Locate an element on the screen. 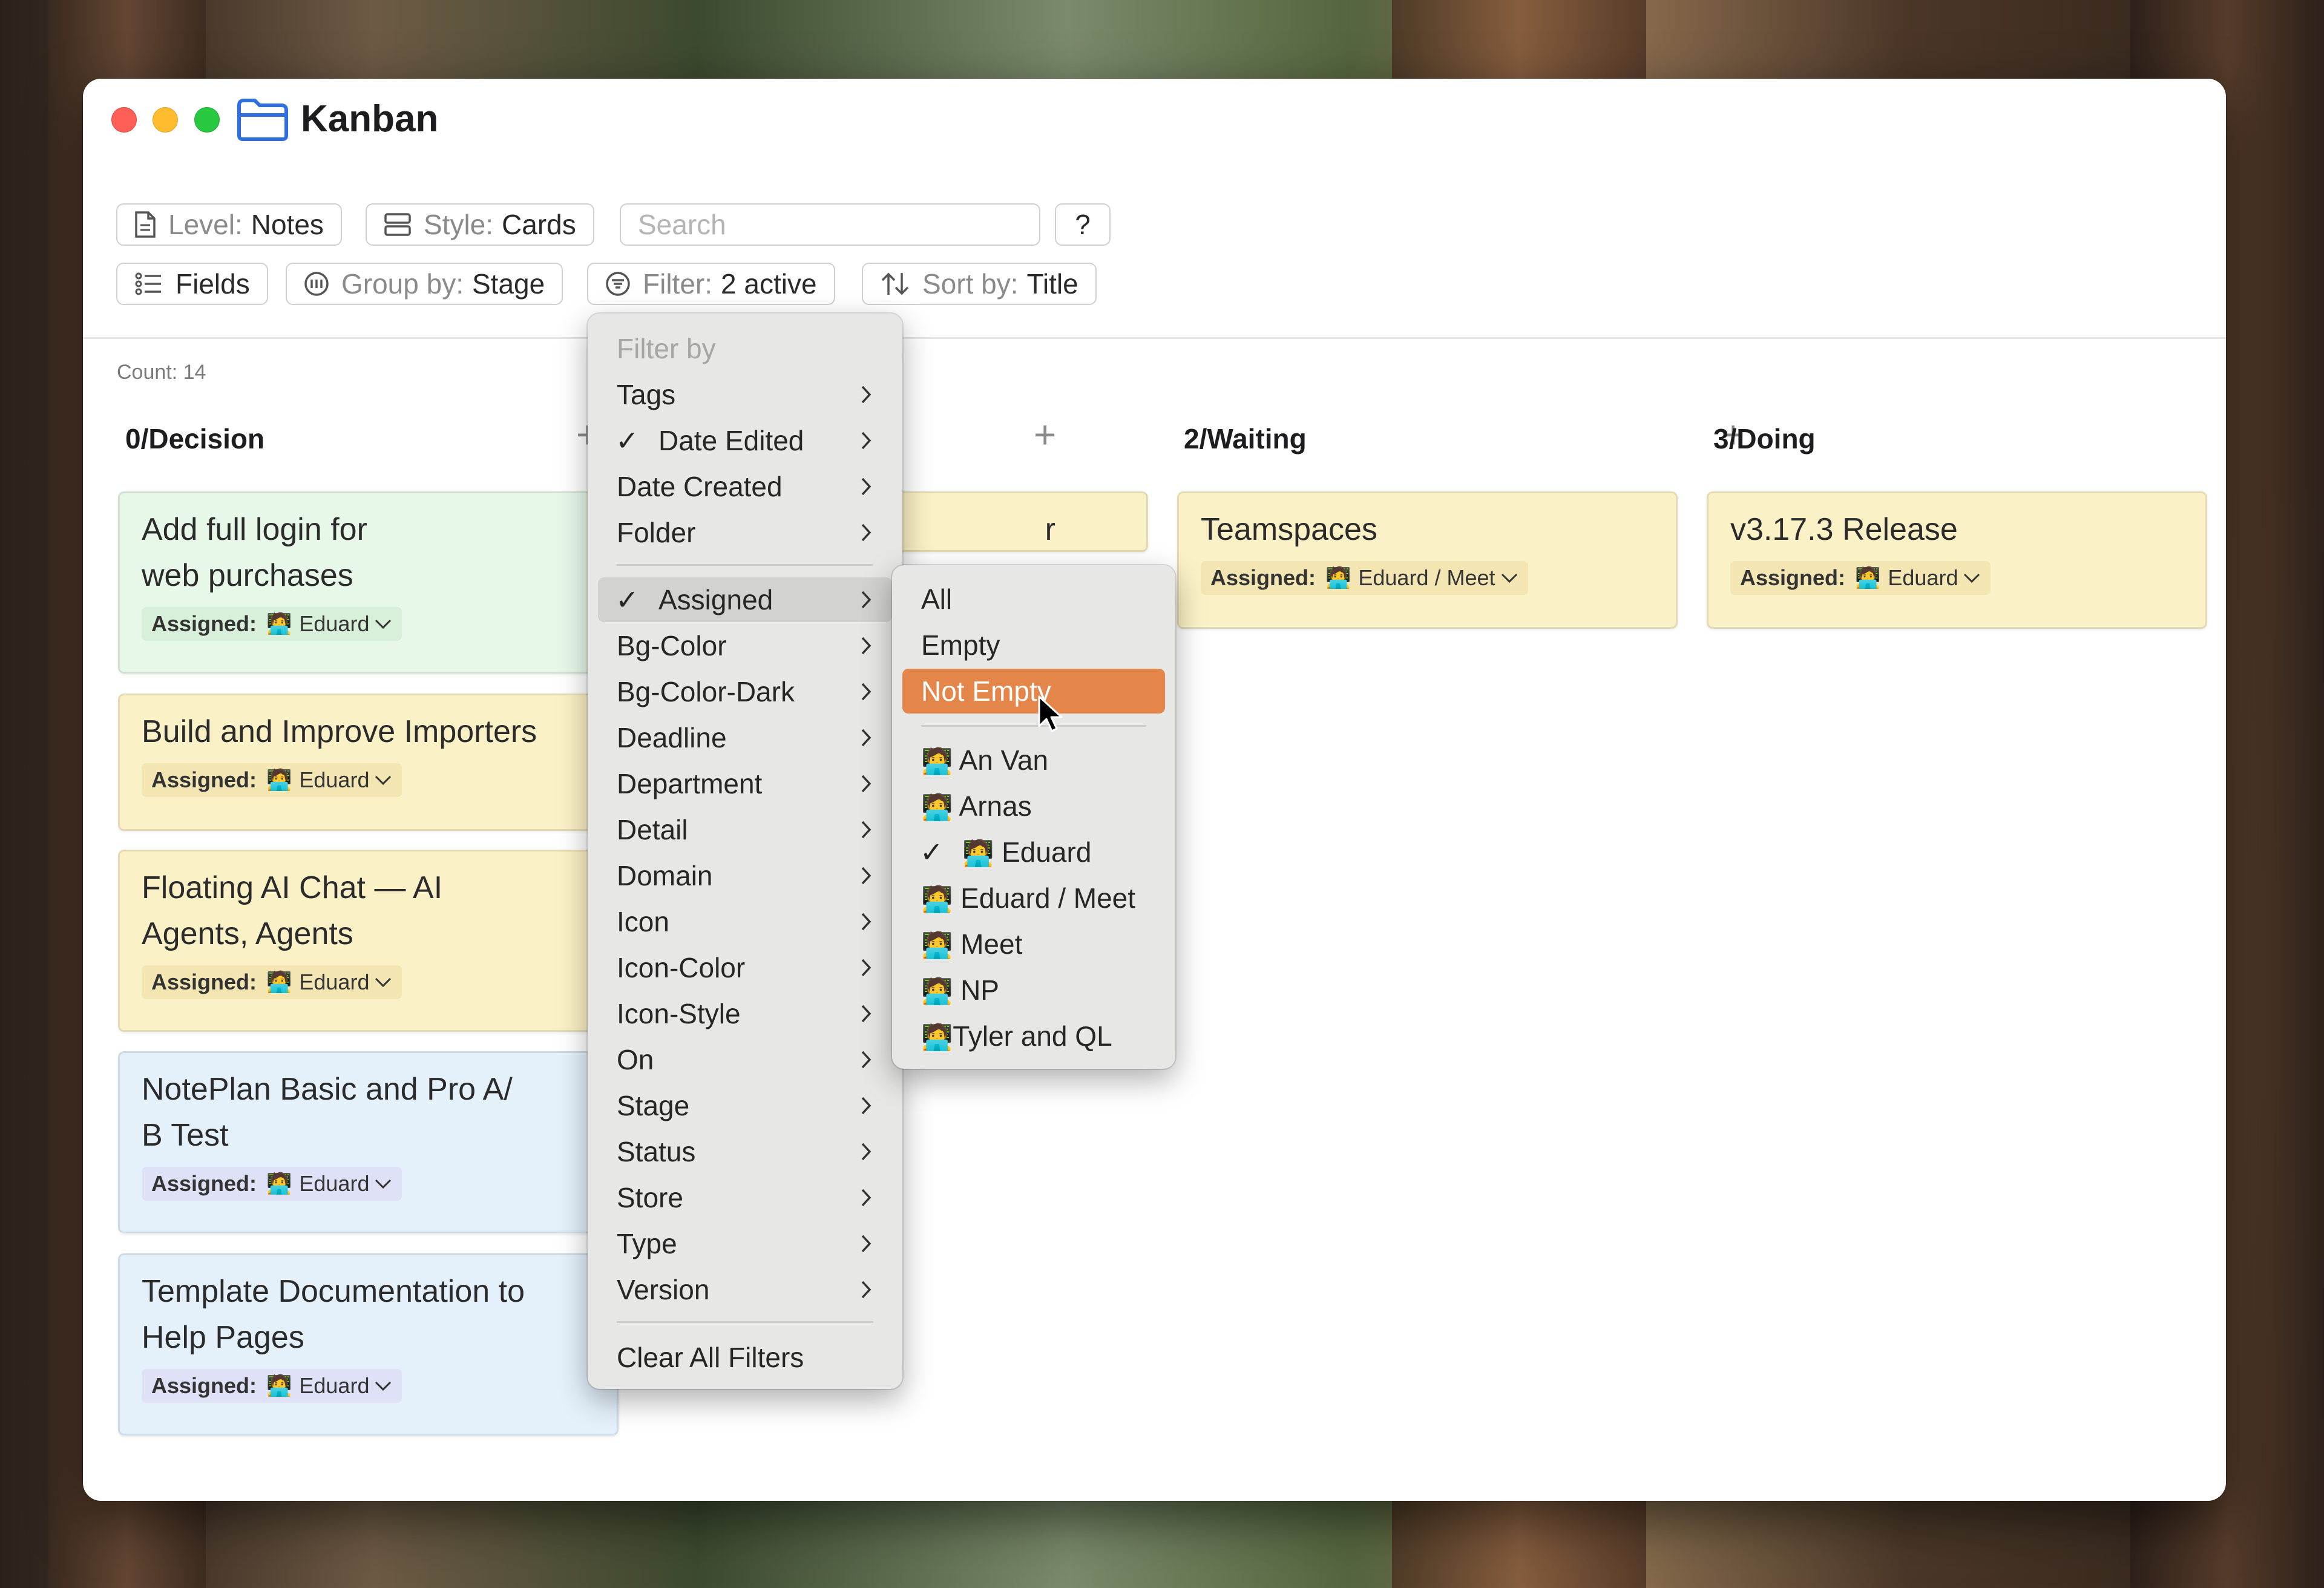 Image resolution: width=2324 pixels, height=1588 pixels. clear-all-filters: Clear All Filters is located at coordinates (745, 1357).